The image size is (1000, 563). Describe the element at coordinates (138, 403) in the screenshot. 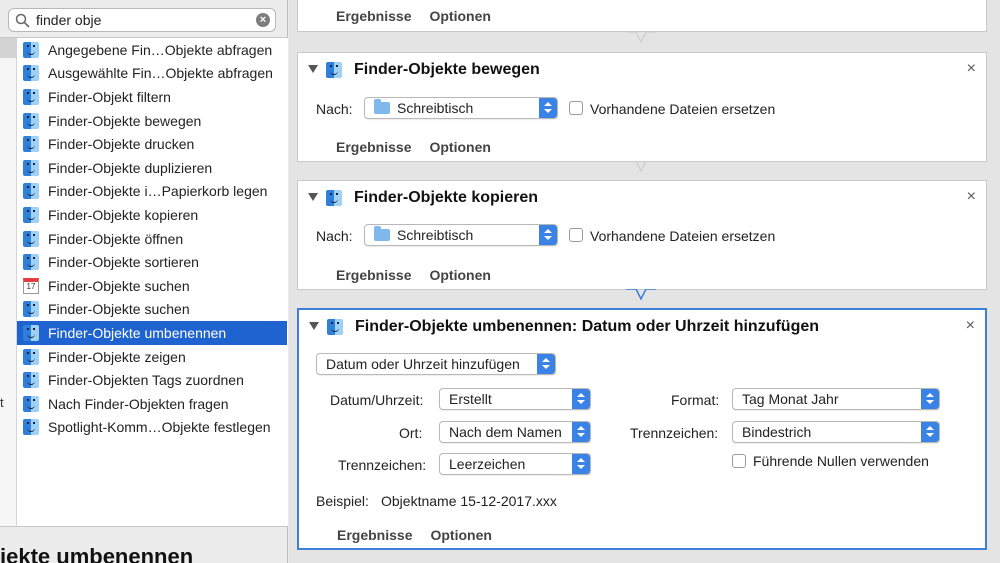

I see `list-item-label: Nach Finder-Objekten fragen` at that location.